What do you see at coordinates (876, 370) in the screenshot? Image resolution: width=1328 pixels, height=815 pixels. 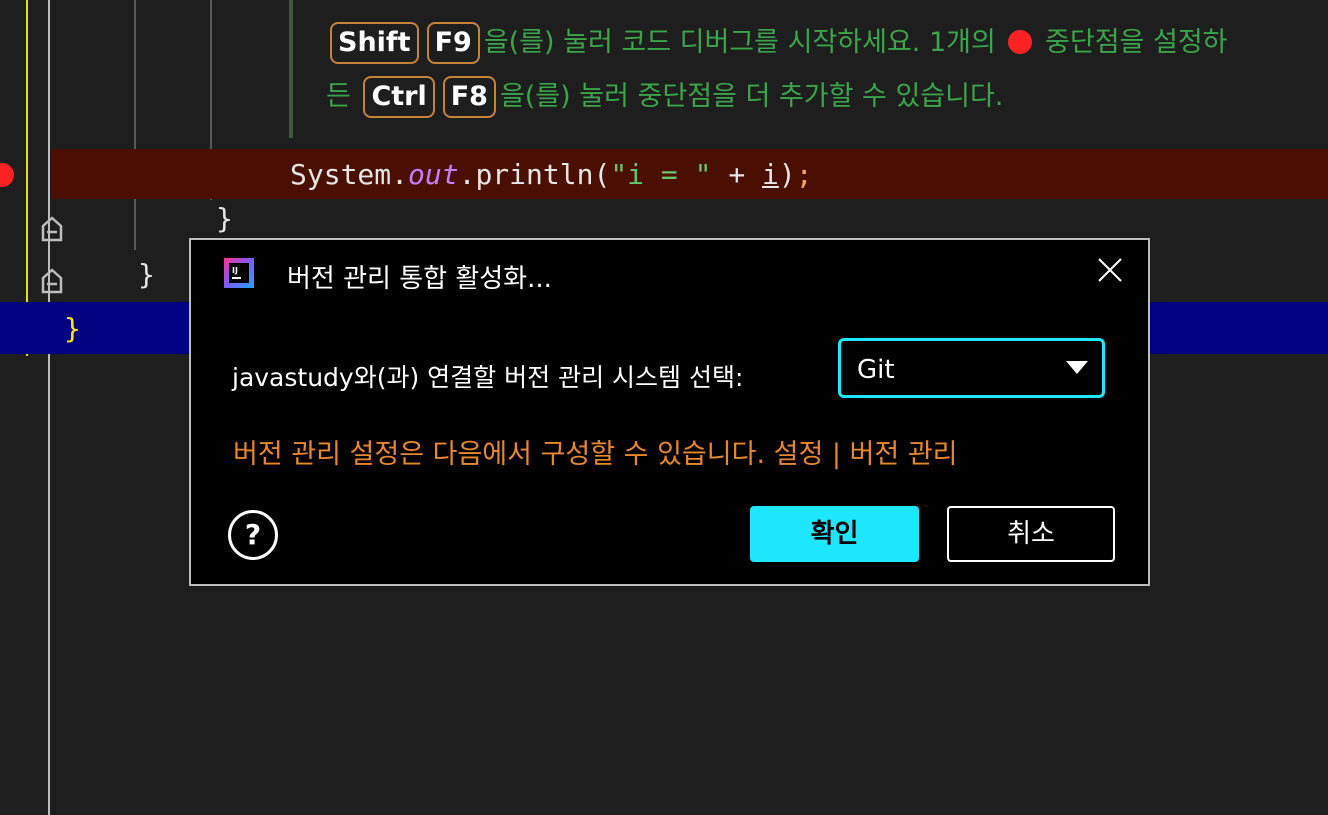 I see `vcs-selected-value: Git` at bounding box center [876, 370].